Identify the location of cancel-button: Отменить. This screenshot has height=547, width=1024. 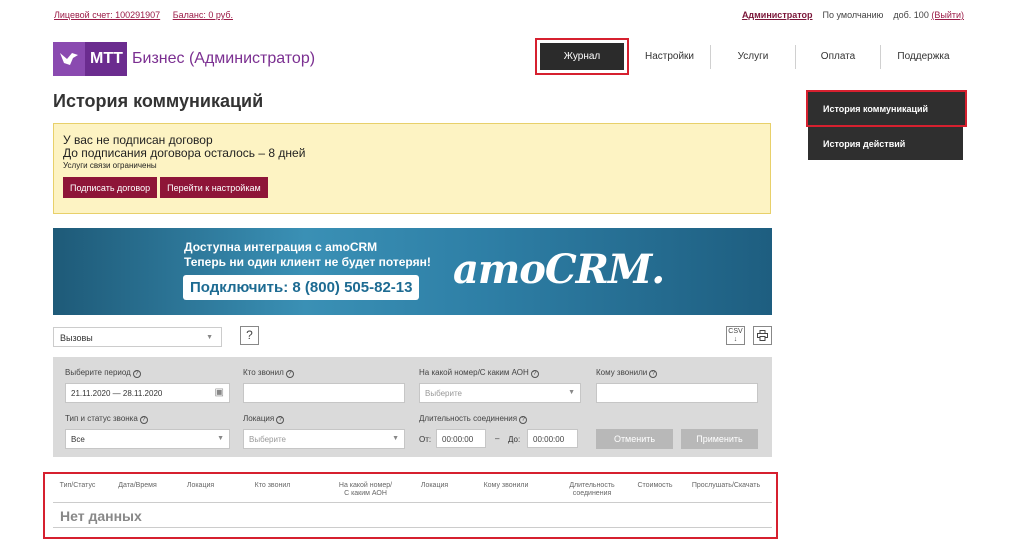
(634, 439).